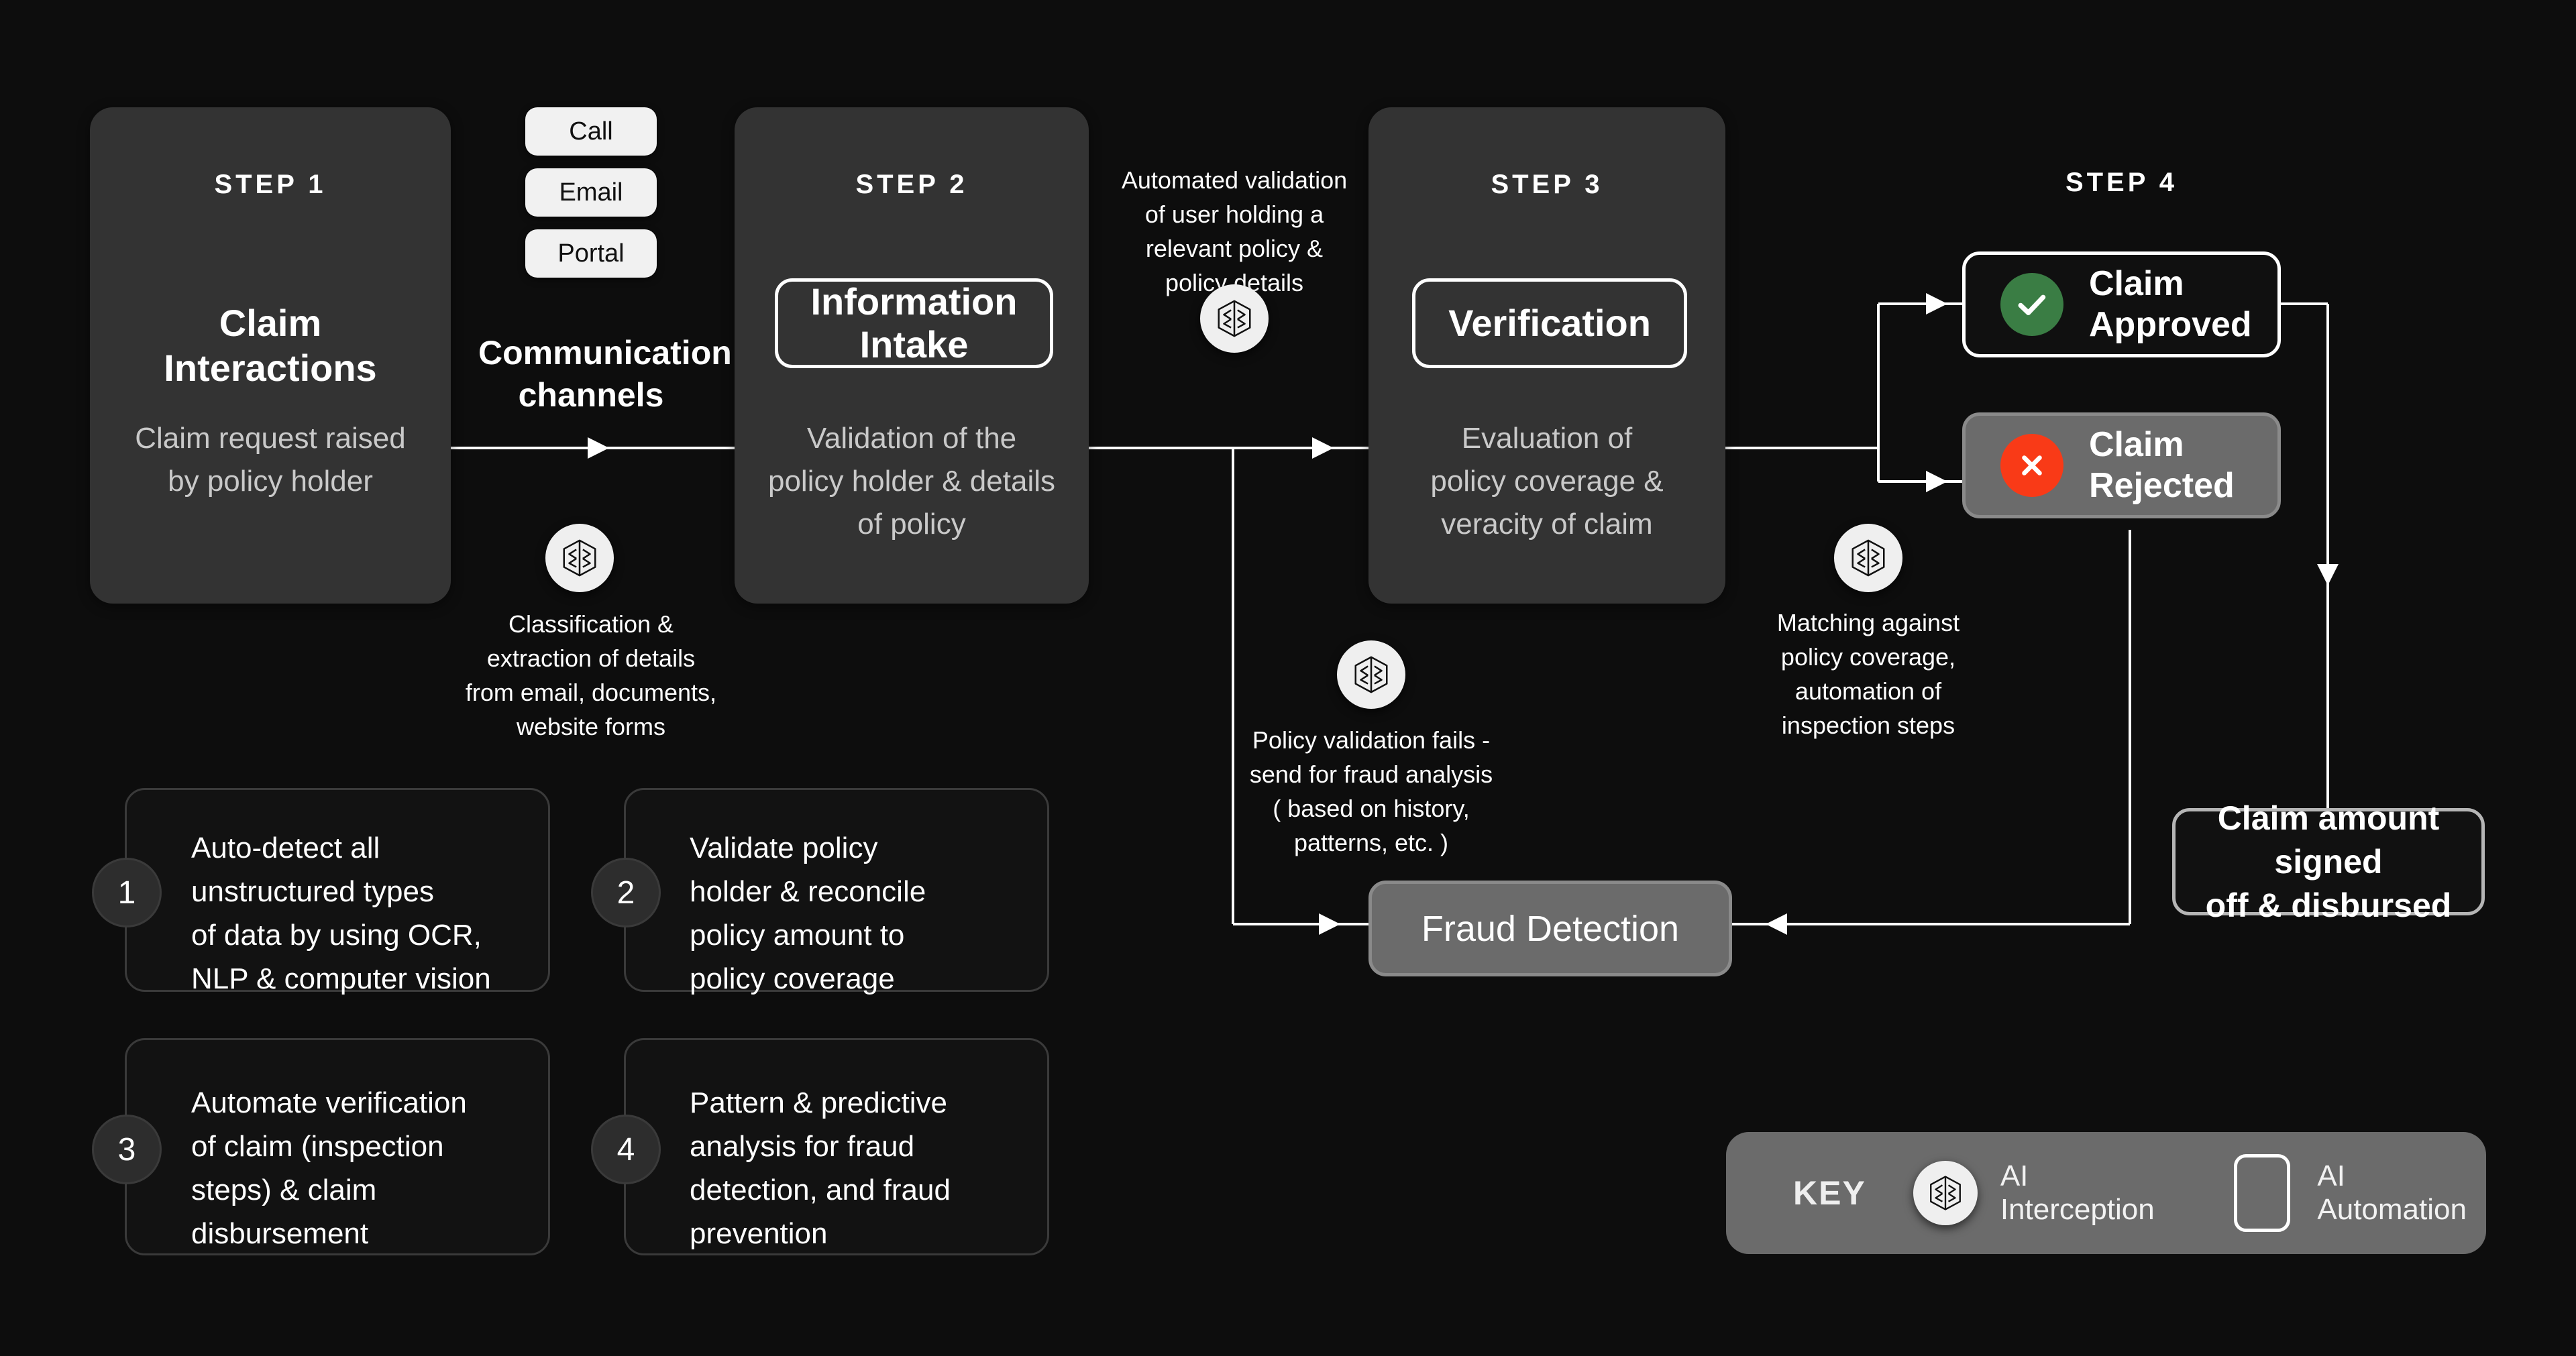 Image resolution: width=2576 pixels, height=1356 pixels. What do you see at coordinates (808, 892) in the screenshot?
I see `feature-2-line-2: holder & reconcile` at bounding box center [808, 892].